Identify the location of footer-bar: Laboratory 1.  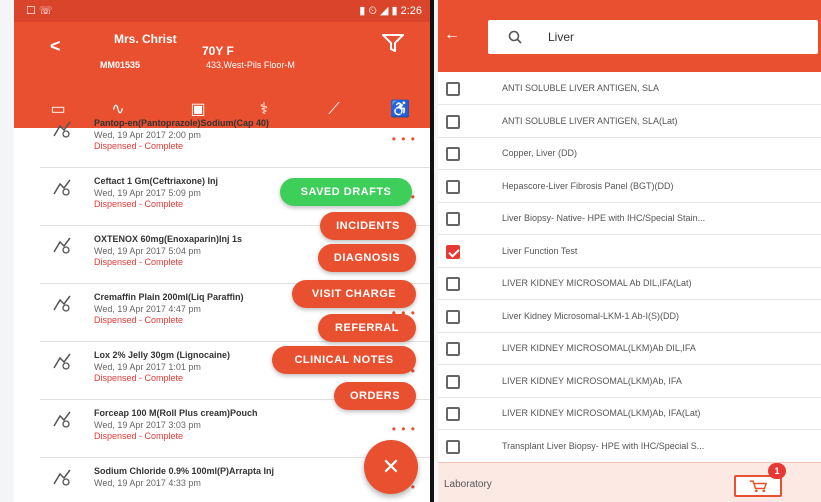
(629, 482).